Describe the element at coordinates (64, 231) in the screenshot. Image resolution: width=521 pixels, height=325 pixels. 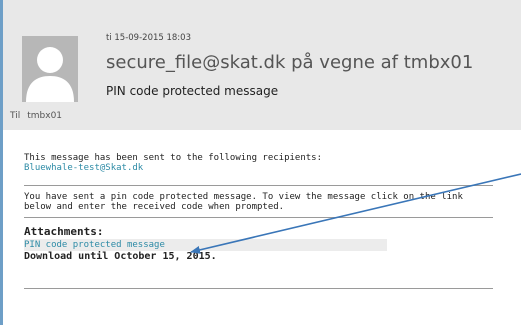
I see `attachments-title: Attachments:` at that location.